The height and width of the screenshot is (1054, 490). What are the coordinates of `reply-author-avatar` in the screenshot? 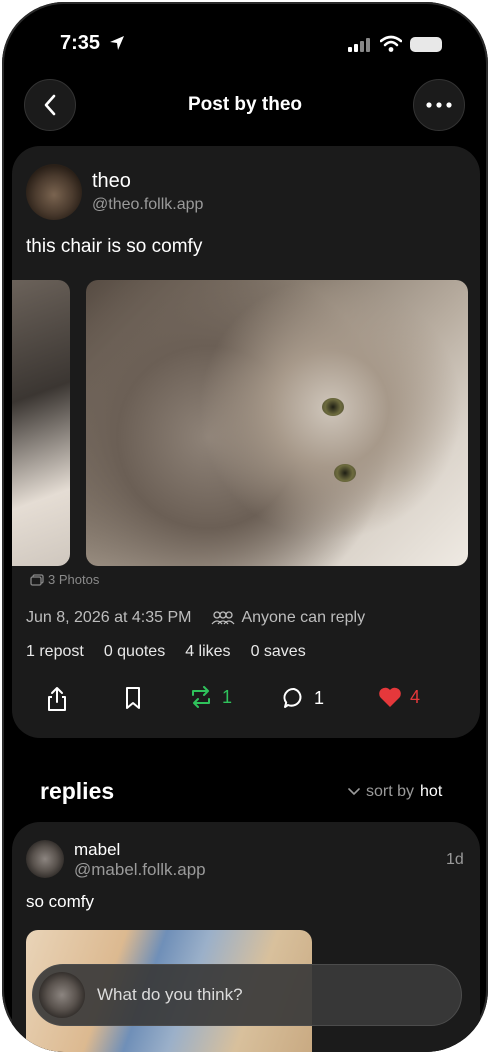 It's located at (45, 859).